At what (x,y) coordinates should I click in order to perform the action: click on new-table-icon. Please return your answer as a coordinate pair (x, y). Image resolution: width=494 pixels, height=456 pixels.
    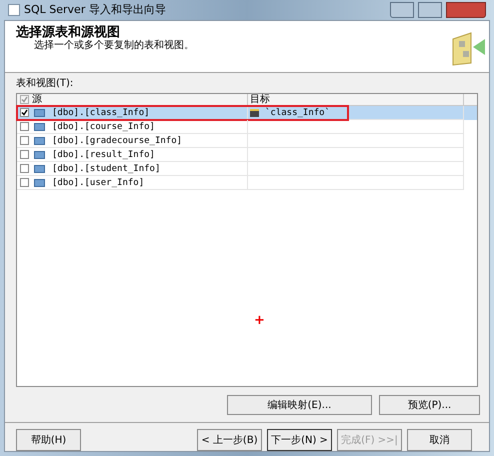
    Looking at the image, I should click on (254, 112).